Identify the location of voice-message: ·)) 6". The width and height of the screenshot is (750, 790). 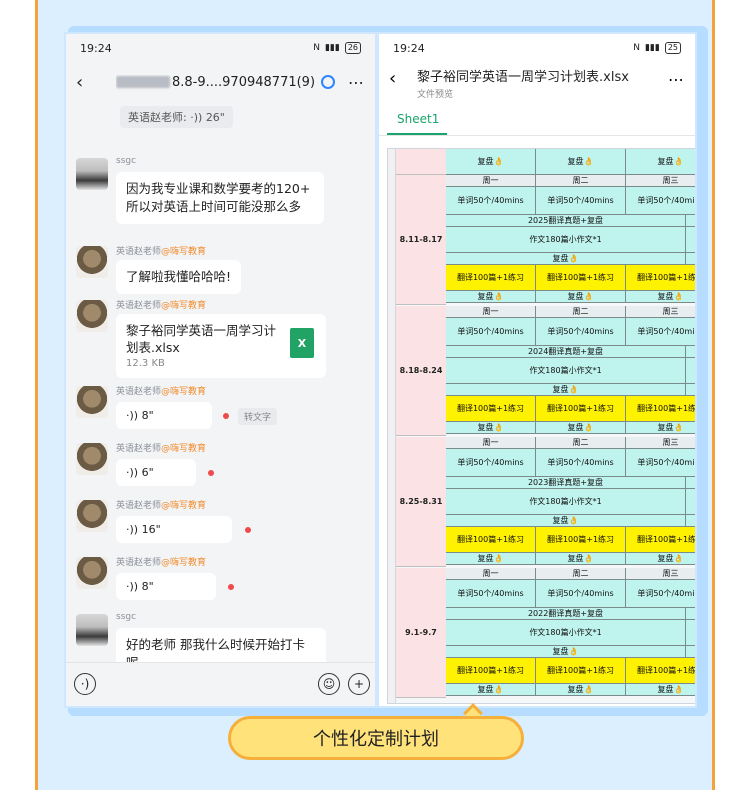
(156, 472).